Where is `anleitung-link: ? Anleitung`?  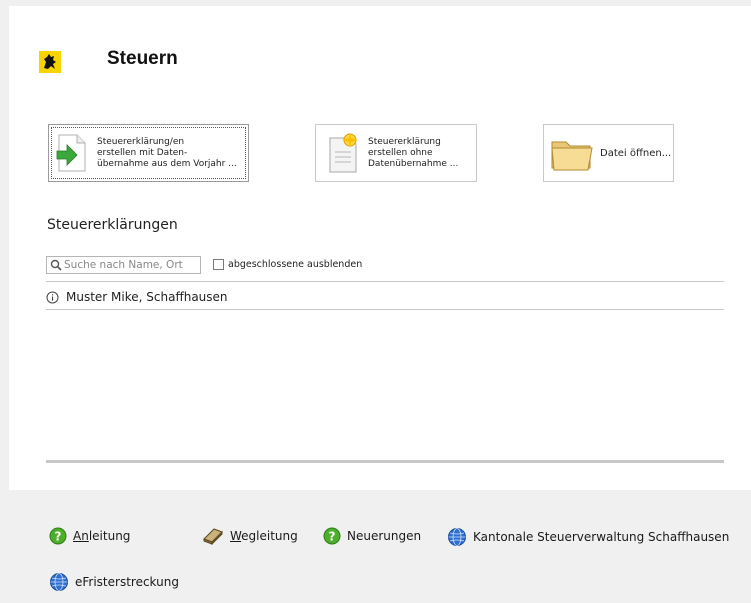 anleitung-link: ? Anleitung is located at coordinates (89, 536).